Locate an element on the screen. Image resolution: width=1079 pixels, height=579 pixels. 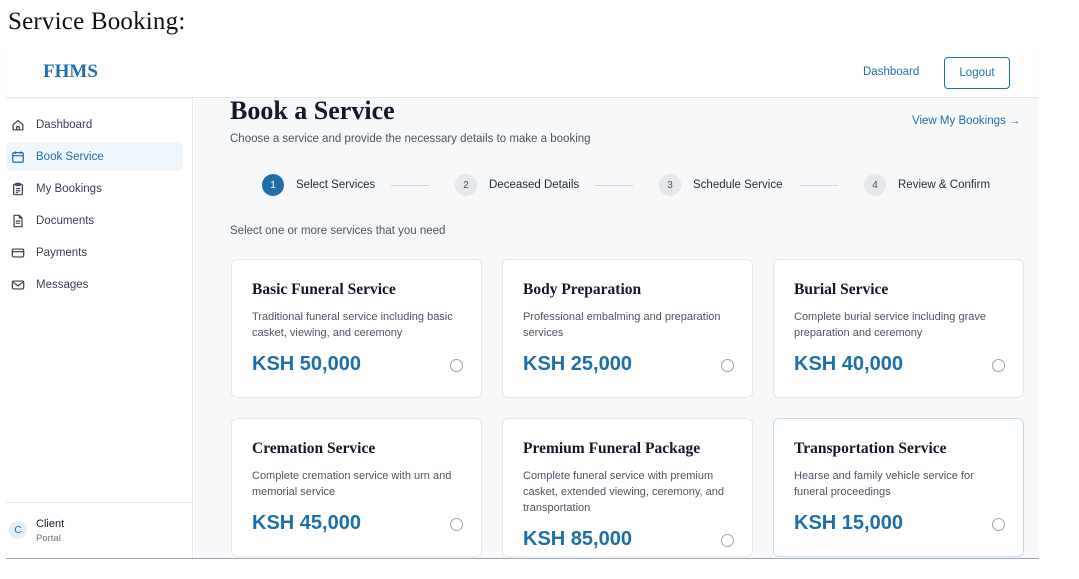
step-schedule-service: 3 Schedule Service is located at coordinates (721, 185).